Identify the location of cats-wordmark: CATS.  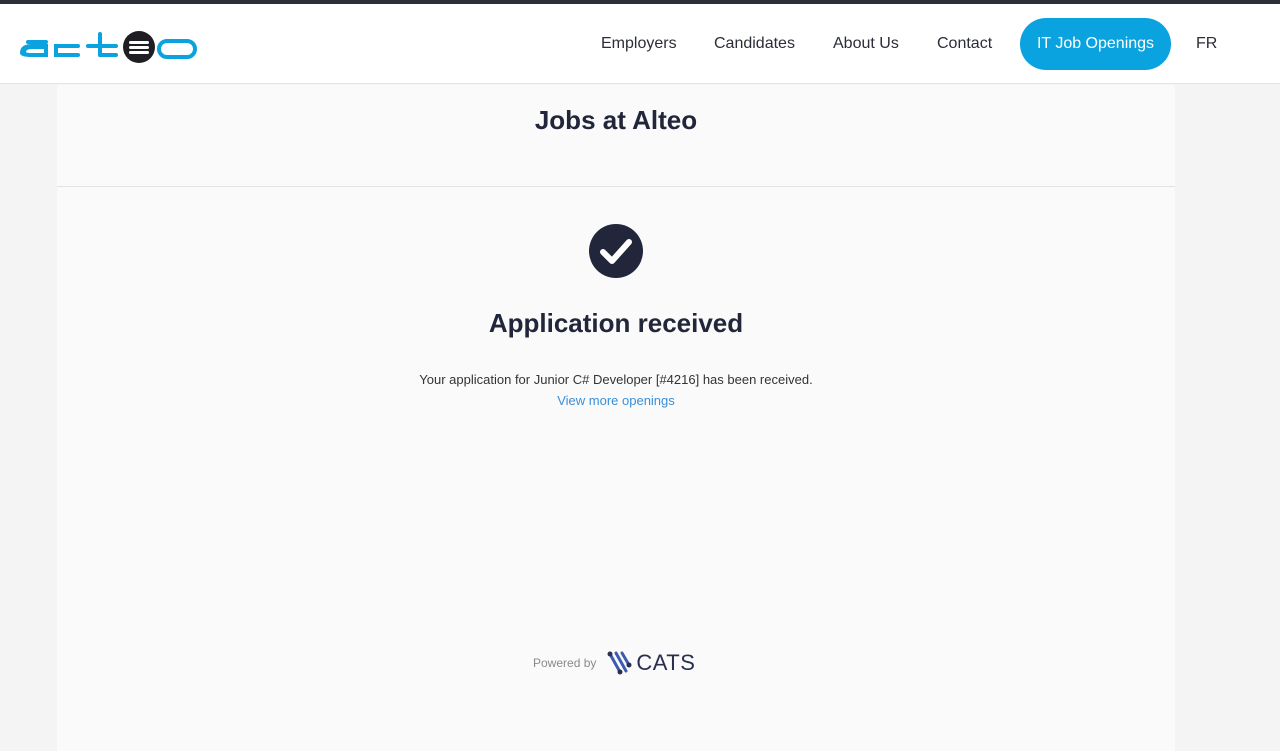
(666, 662).